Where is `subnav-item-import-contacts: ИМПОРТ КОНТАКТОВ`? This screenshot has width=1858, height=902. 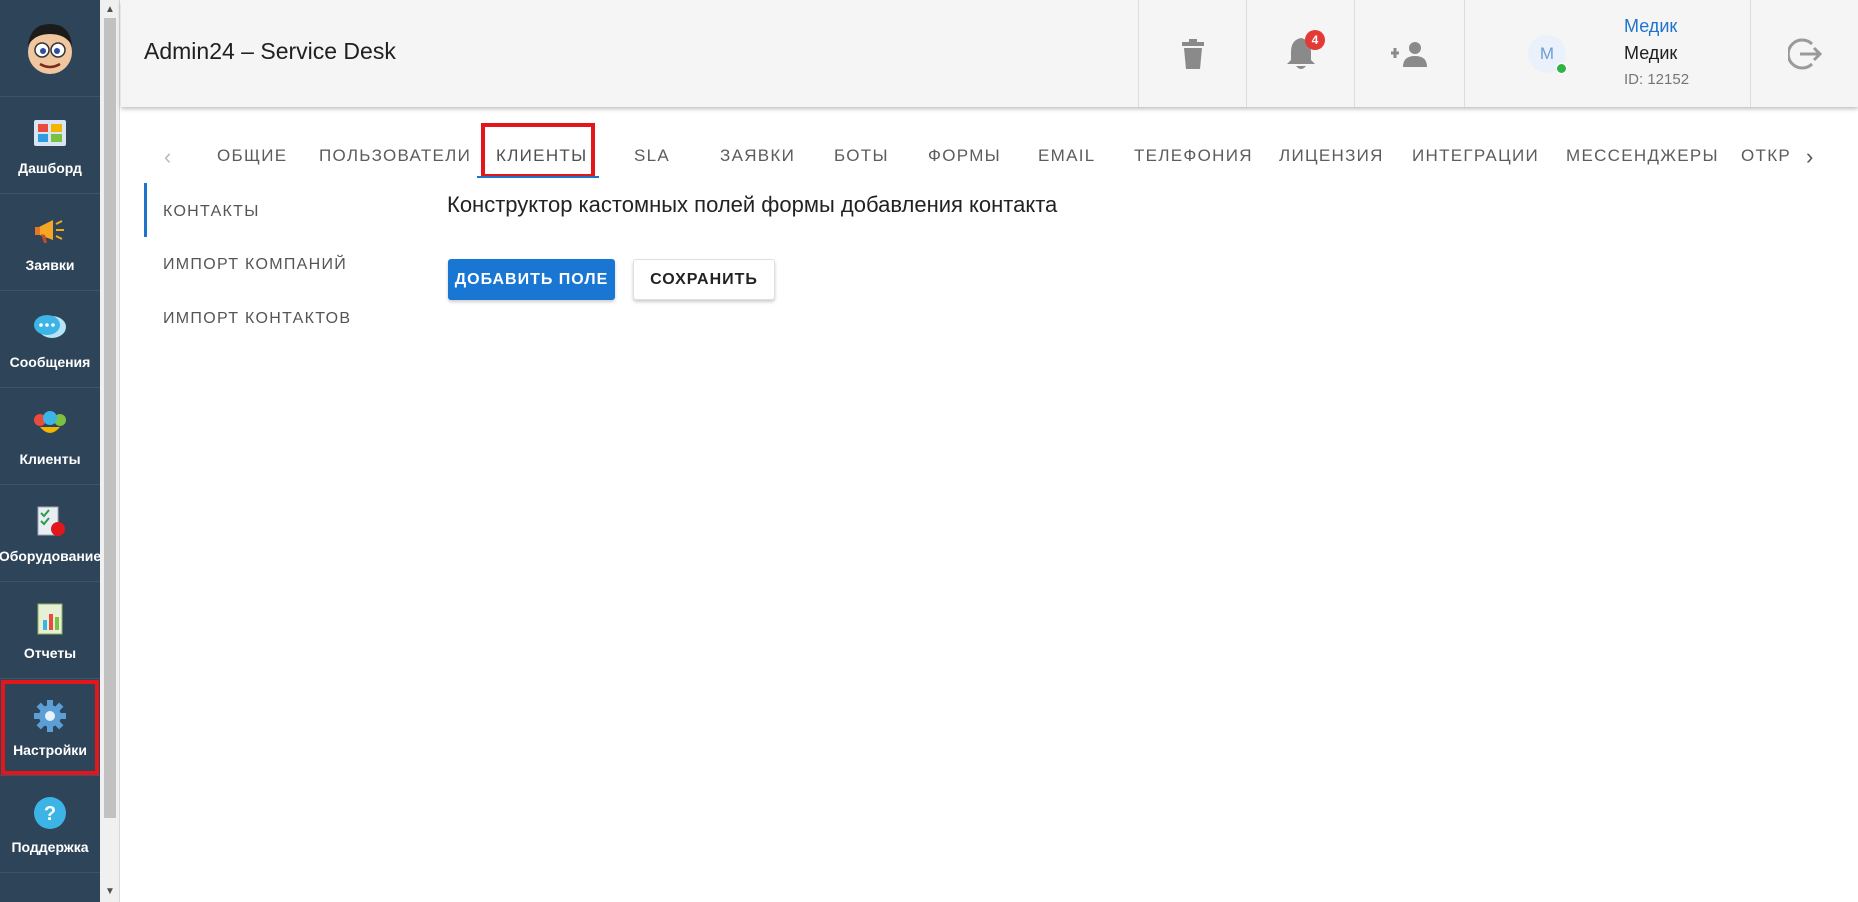
subnav-item-import-contacts: ИМПОРТ КОНТАКТОВ is located at coordinates (257, 319).